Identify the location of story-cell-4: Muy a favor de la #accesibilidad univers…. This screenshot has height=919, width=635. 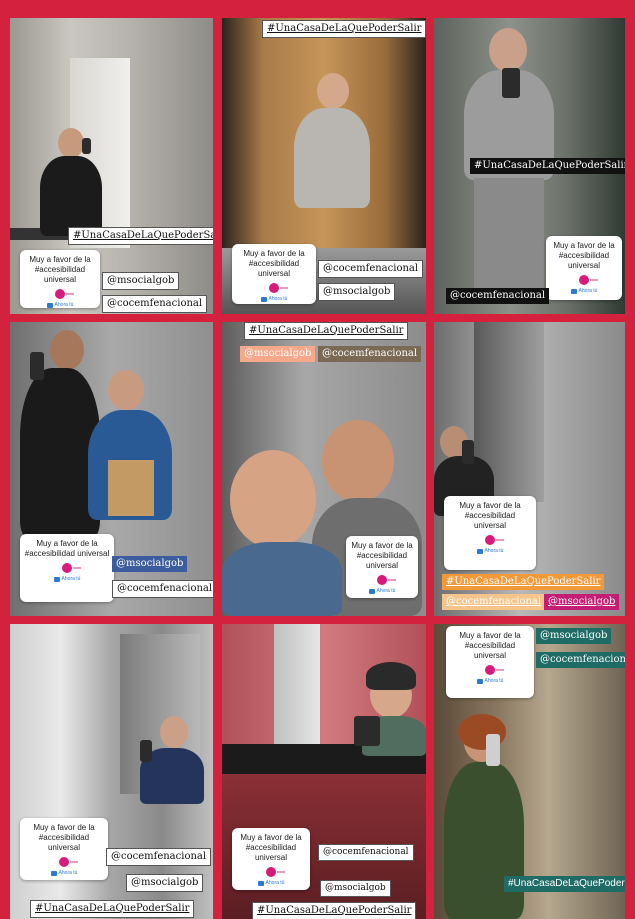
(111, 469).